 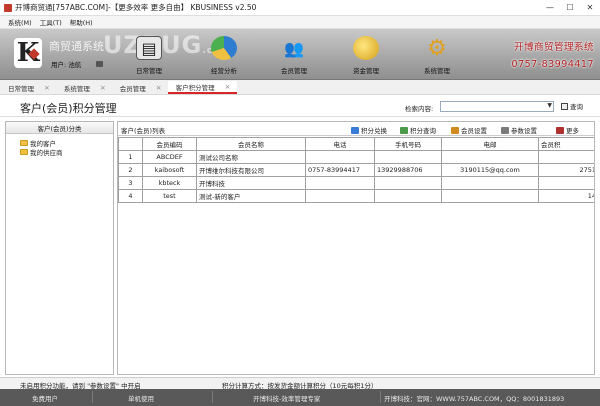 What do you see at coordinates (572, 106) in the screenshot?
I see `query-button: 查询` at bounding box center [572, 106].